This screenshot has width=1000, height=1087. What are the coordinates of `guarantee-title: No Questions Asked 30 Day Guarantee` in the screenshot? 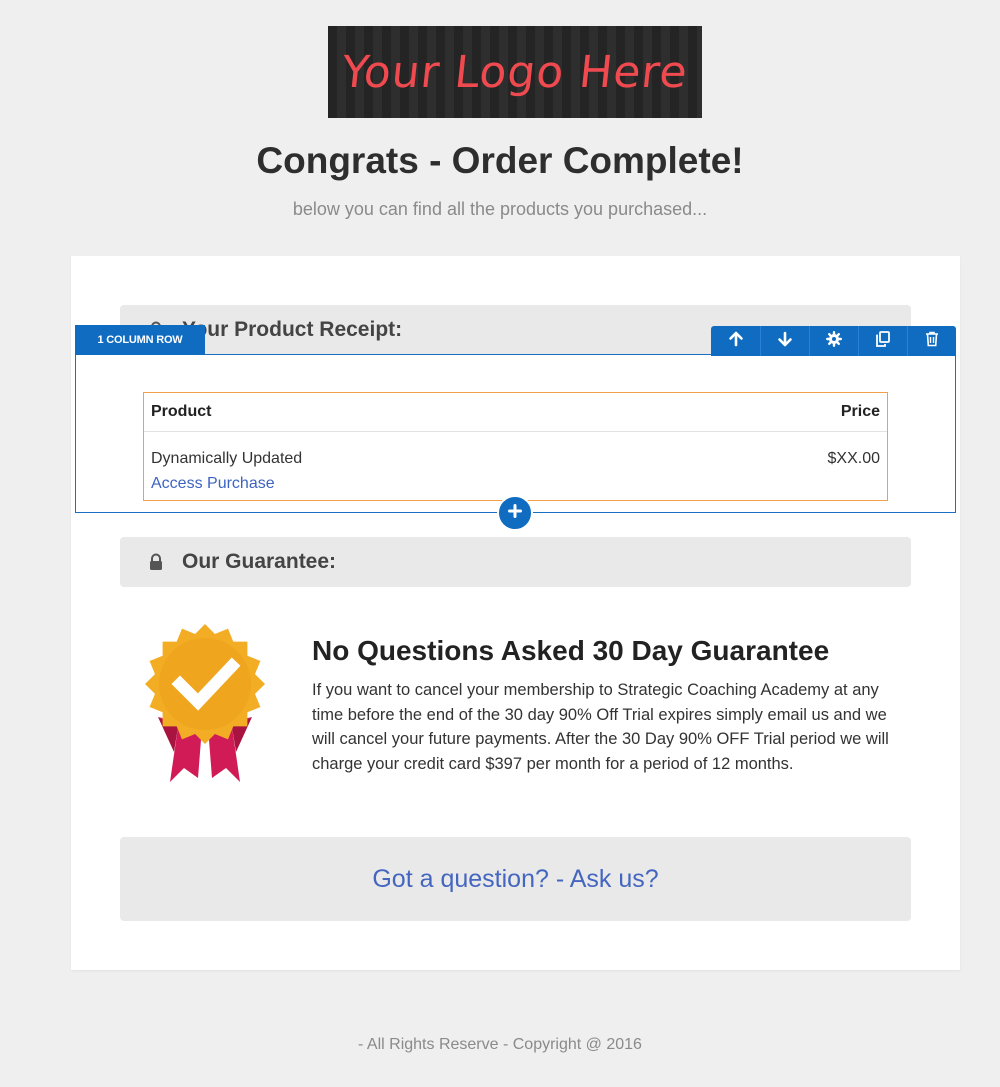 It's located at (571, 650).